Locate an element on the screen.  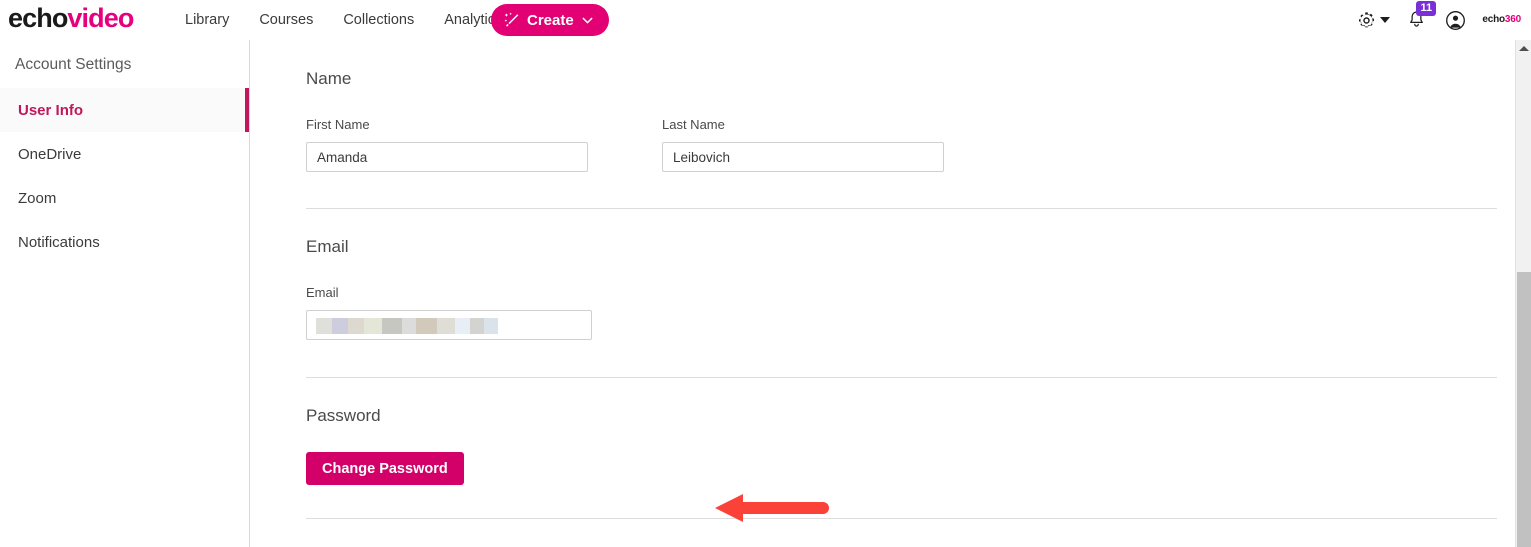
email-field-group: Email is located at coordinates (449, 312).